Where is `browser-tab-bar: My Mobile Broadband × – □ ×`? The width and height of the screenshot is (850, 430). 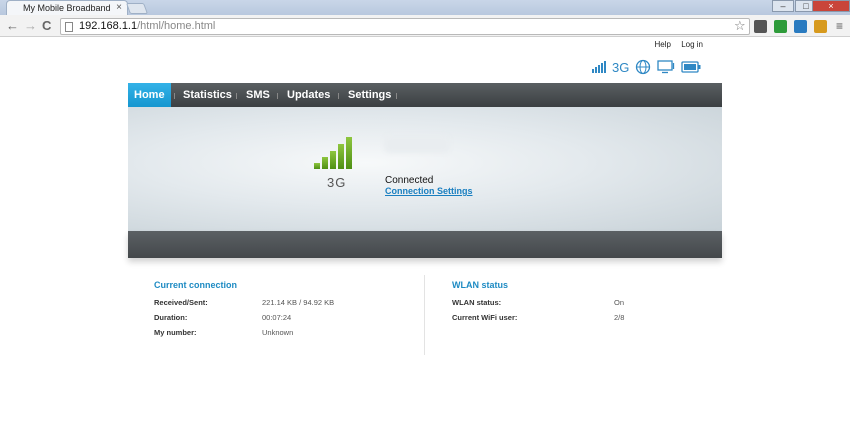 browser-tab-bar: My Mobile Broadband × – □ × is located at coordinates (425, 7).